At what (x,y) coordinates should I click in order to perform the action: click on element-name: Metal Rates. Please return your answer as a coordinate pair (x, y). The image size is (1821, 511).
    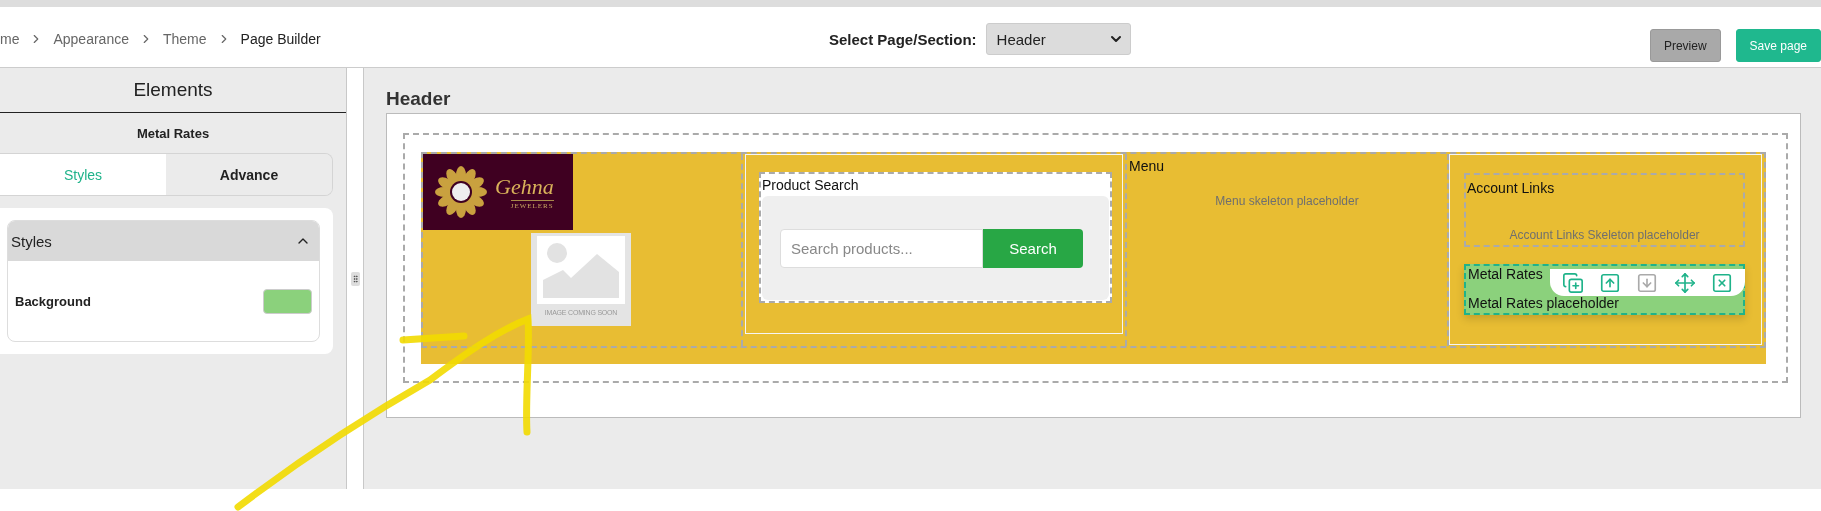
    Looking at the image, I should click on (173, 133).